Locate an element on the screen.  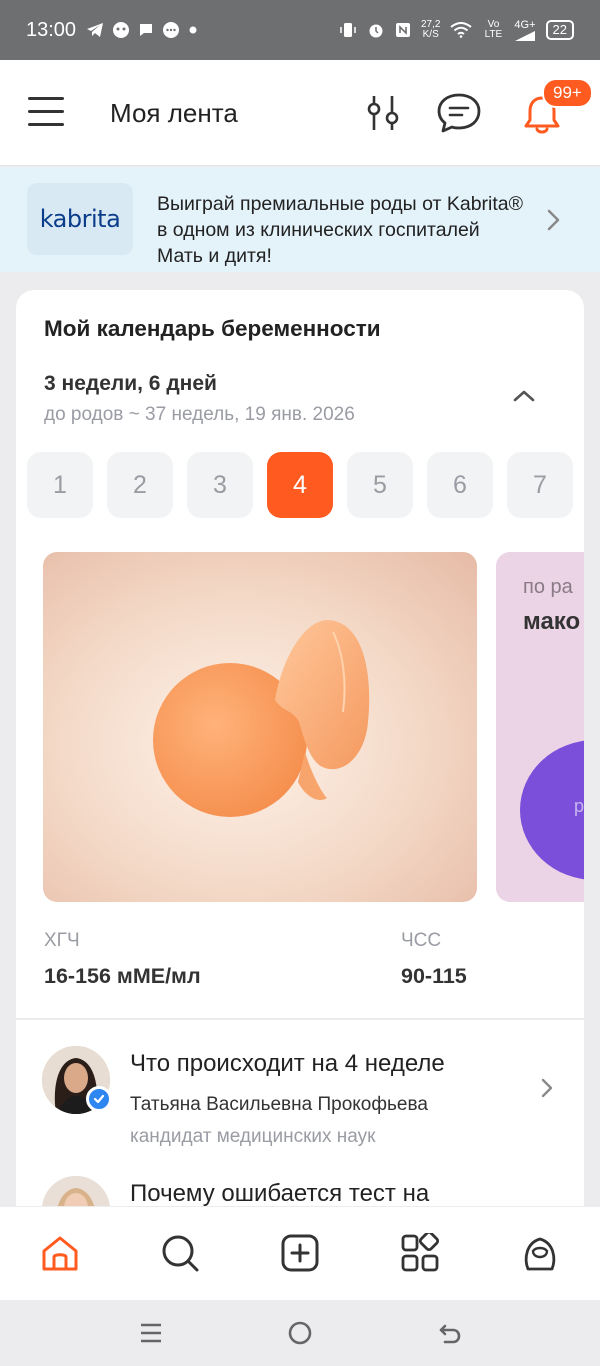
chat-bubble-icon is located at coordinates (171, 30).